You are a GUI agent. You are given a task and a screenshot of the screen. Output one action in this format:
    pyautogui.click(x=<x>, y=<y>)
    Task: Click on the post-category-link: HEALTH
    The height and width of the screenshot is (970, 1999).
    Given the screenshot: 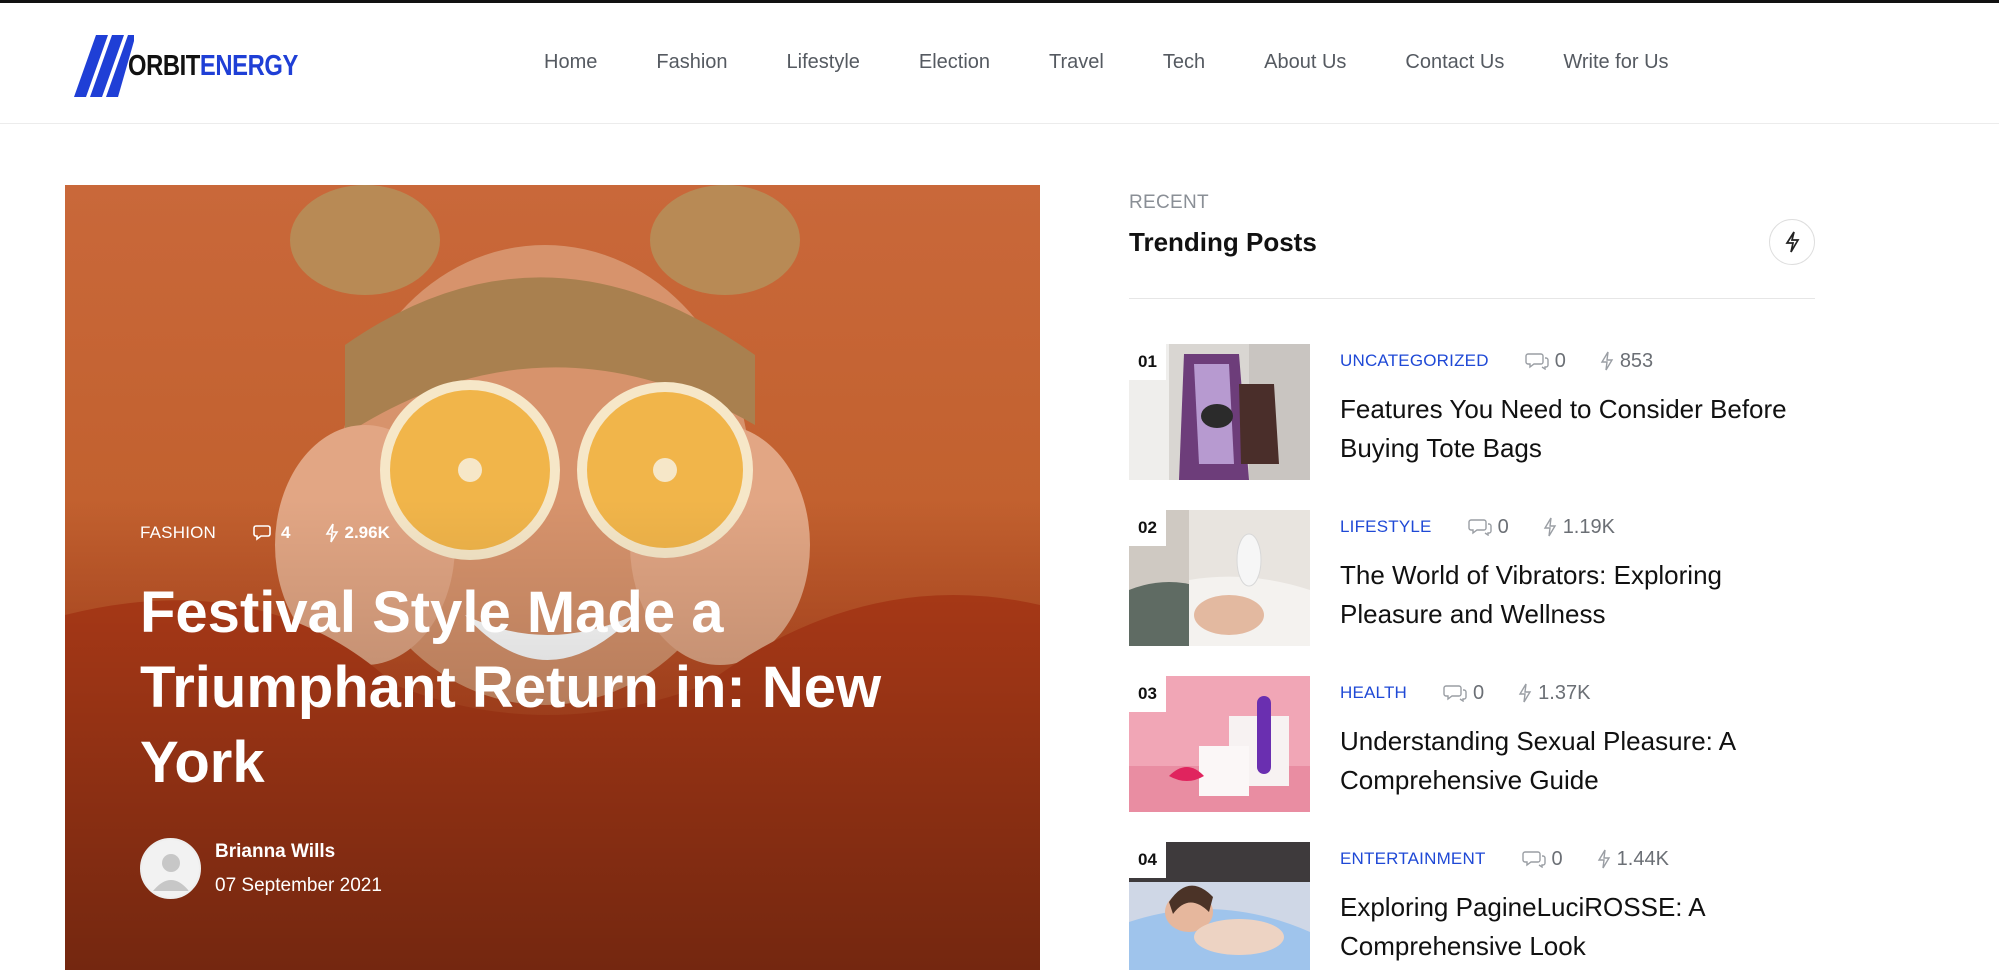 What is the action you would take?
    pyautogui.click(x=1373, y=693)
    